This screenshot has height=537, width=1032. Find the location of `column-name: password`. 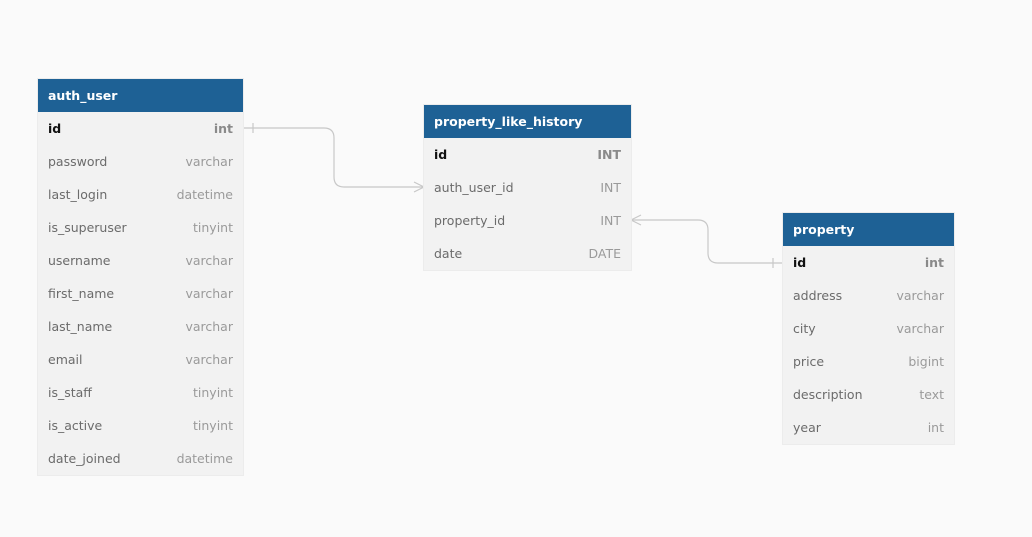

column-name: password is located at coordinates (78, 161).